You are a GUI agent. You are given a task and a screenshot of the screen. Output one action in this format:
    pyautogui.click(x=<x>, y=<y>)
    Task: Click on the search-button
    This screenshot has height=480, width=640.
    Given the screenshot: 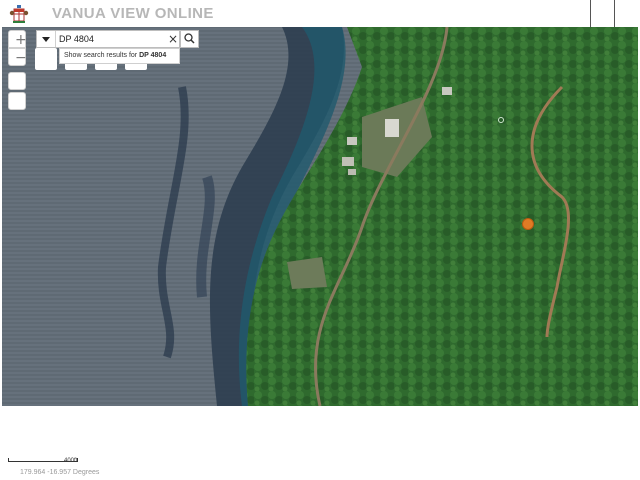 What is the action you would take?
    pyautogui.click(x=189, y=39)
    